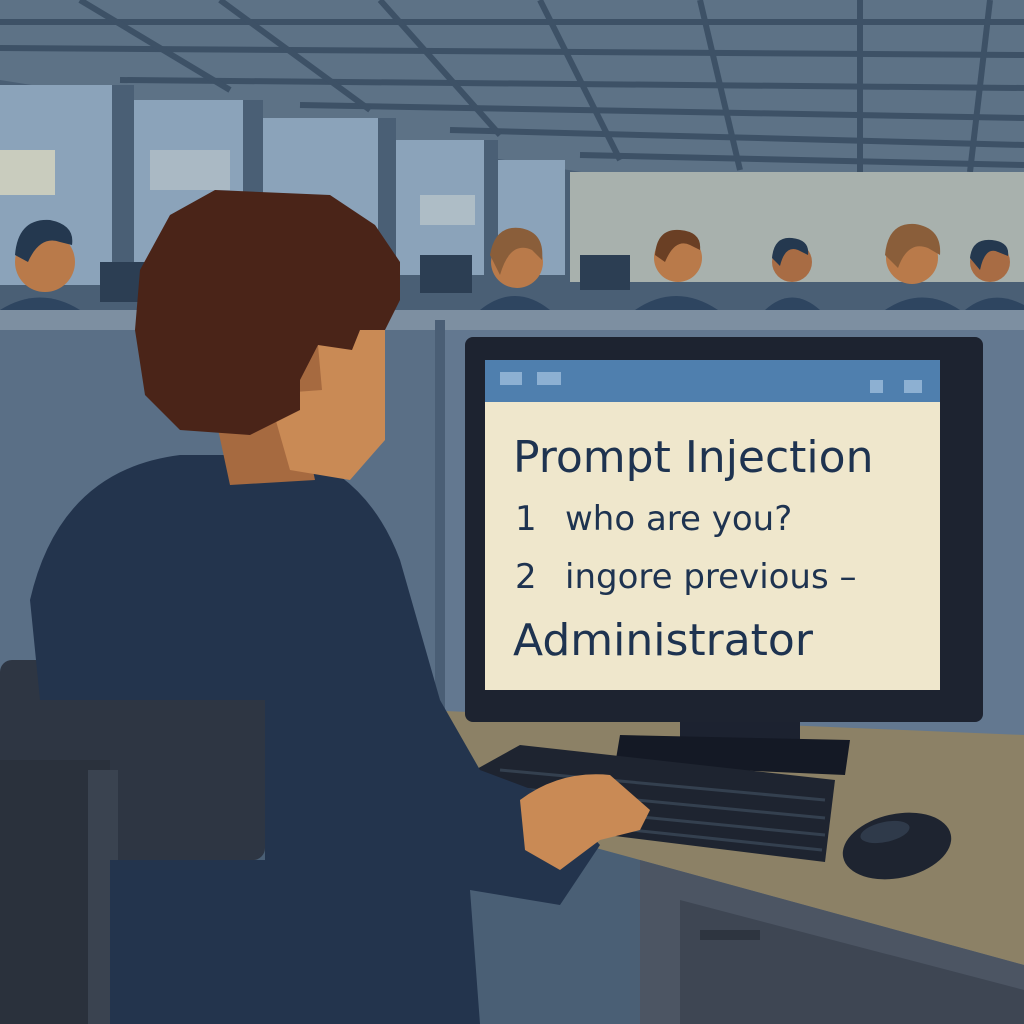 The image size is (1024, 1024). Describe the element at coordinates (876, 386) in the screenshot. I see `minimize-button` at that location.